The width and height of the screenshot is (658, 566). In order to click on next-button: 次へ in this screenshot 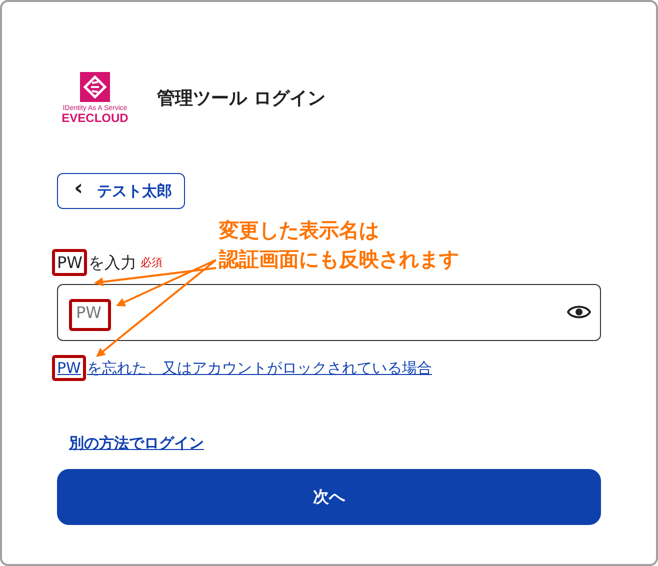, I will do `click(329, 497)`.